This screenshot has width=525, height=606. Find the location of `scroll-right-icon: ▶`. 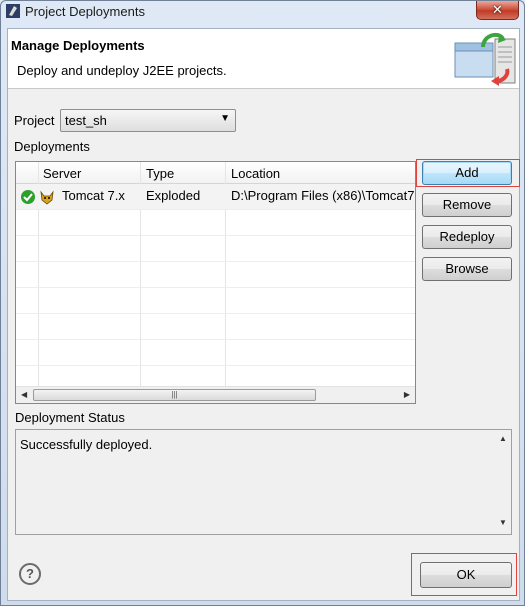

scroll-right-icon: ▶ is located at coordinates (407, 394).